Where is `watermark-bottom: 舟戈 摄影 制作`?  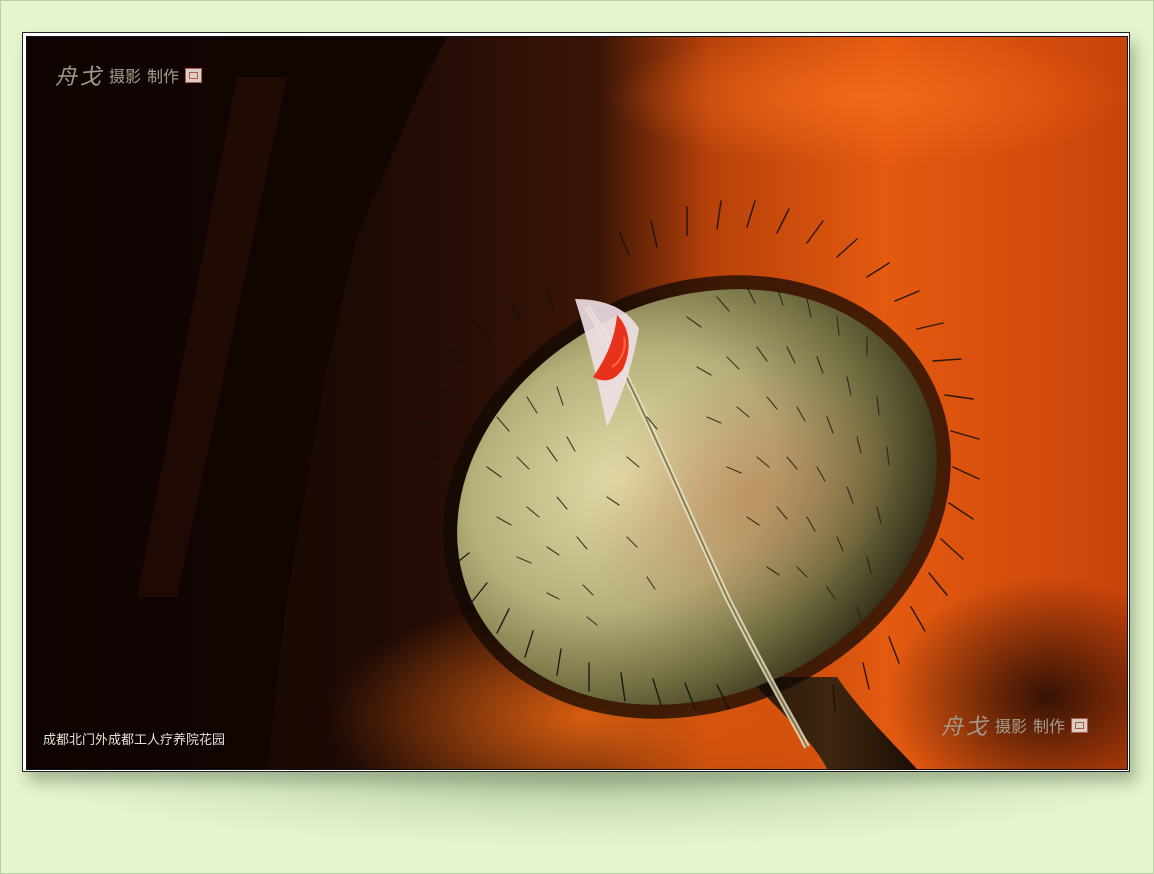
watermark-bottom: 舟戈 摄影 制作 is located at coordinates (1015, 725).